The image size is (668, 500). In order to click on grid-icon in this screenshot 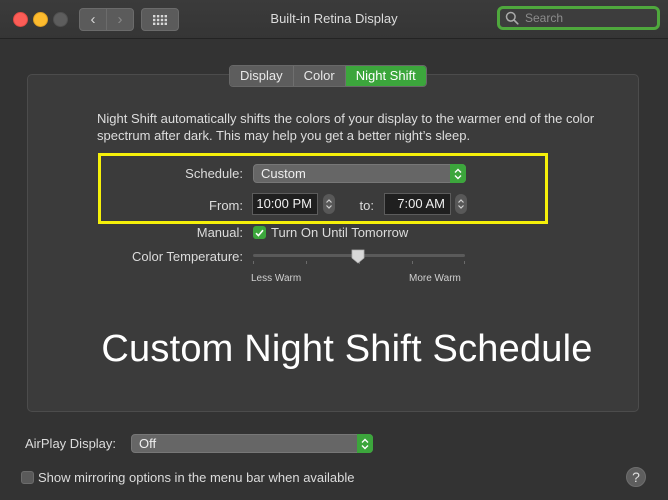, I will do `click(160, 19)`.